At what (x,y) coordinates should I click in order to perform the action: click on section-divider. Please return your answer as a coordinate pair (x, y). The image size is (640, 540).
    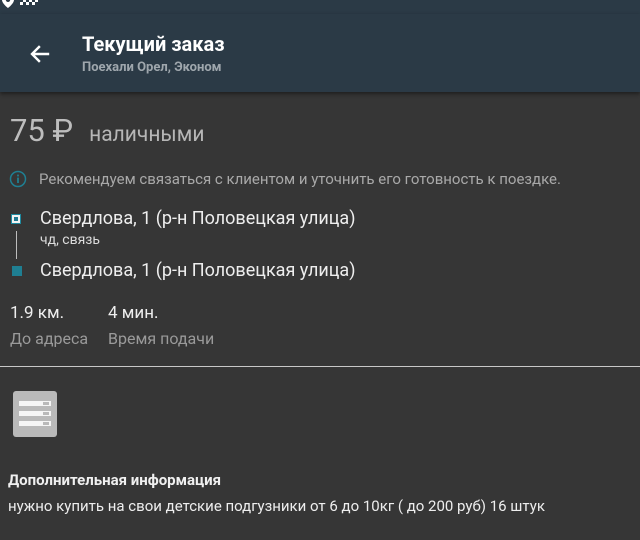
    Looking at the image, I should click on (320, 366).